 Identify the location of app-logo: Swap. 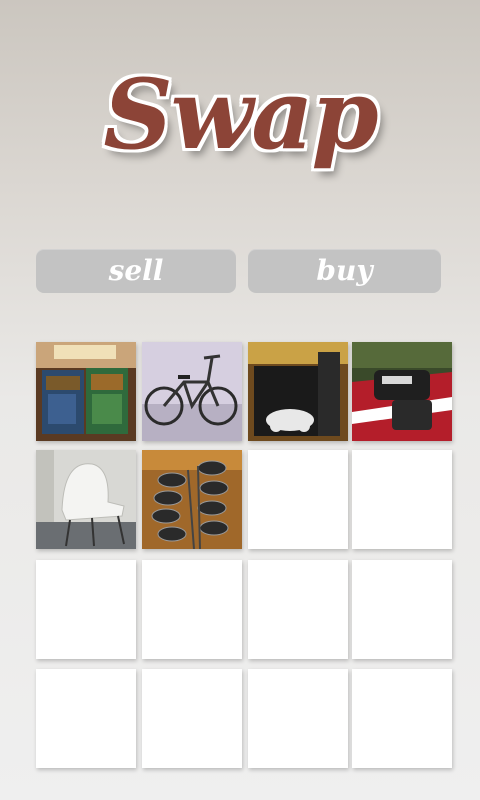
(240, 114).